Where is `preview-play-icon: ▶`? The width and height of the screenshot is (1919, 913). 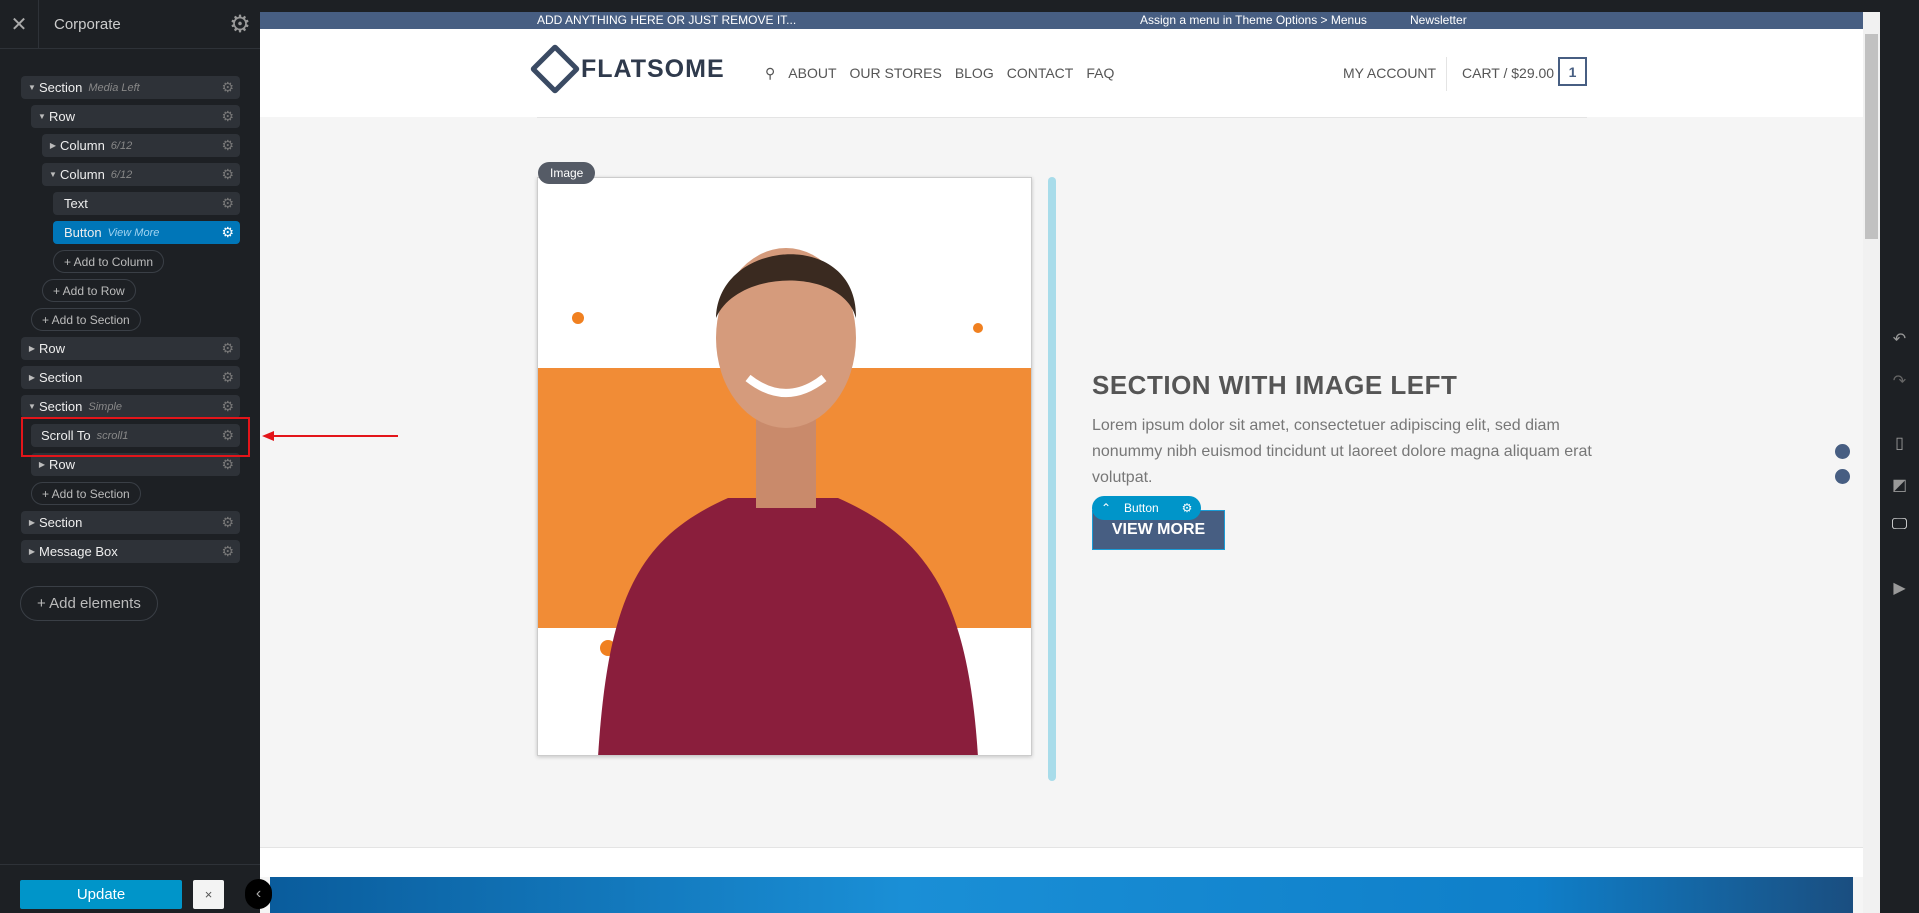
preview-play-icon: ▶ is located at coordinates (1899, 588).